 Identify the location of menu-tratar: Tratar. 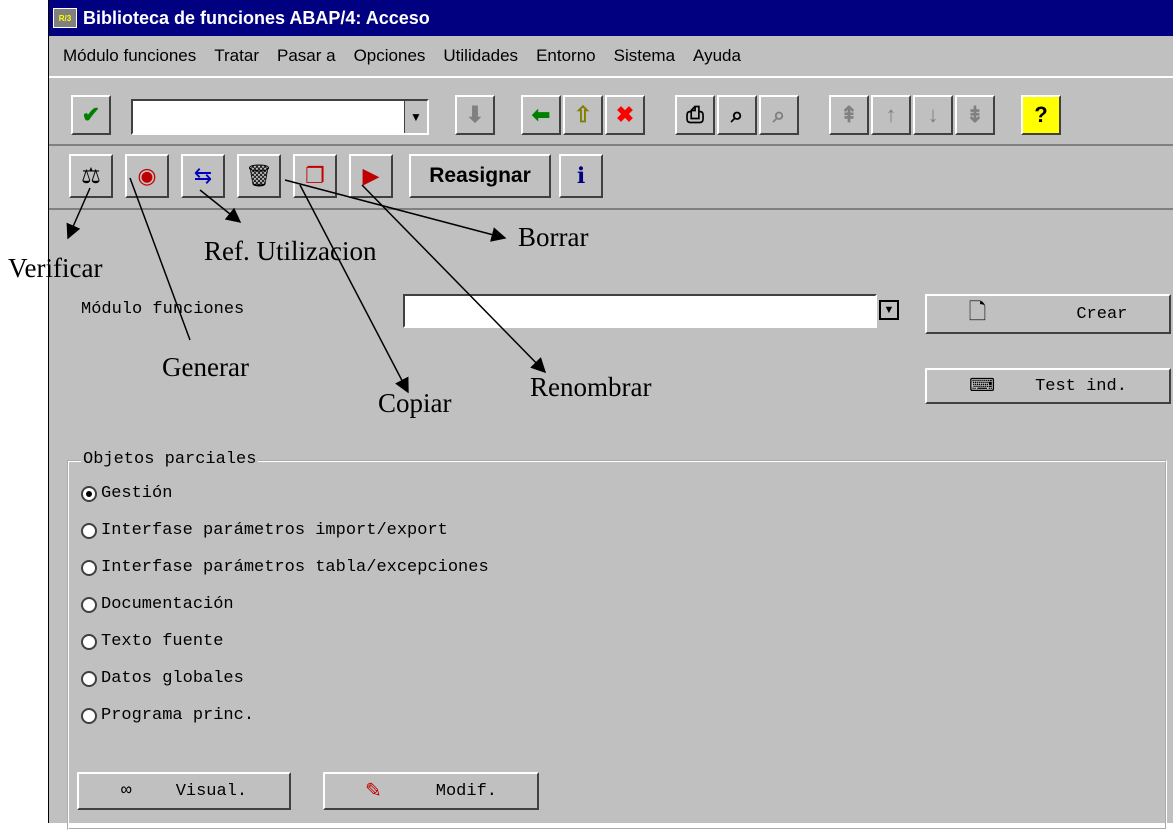
(236, 56).